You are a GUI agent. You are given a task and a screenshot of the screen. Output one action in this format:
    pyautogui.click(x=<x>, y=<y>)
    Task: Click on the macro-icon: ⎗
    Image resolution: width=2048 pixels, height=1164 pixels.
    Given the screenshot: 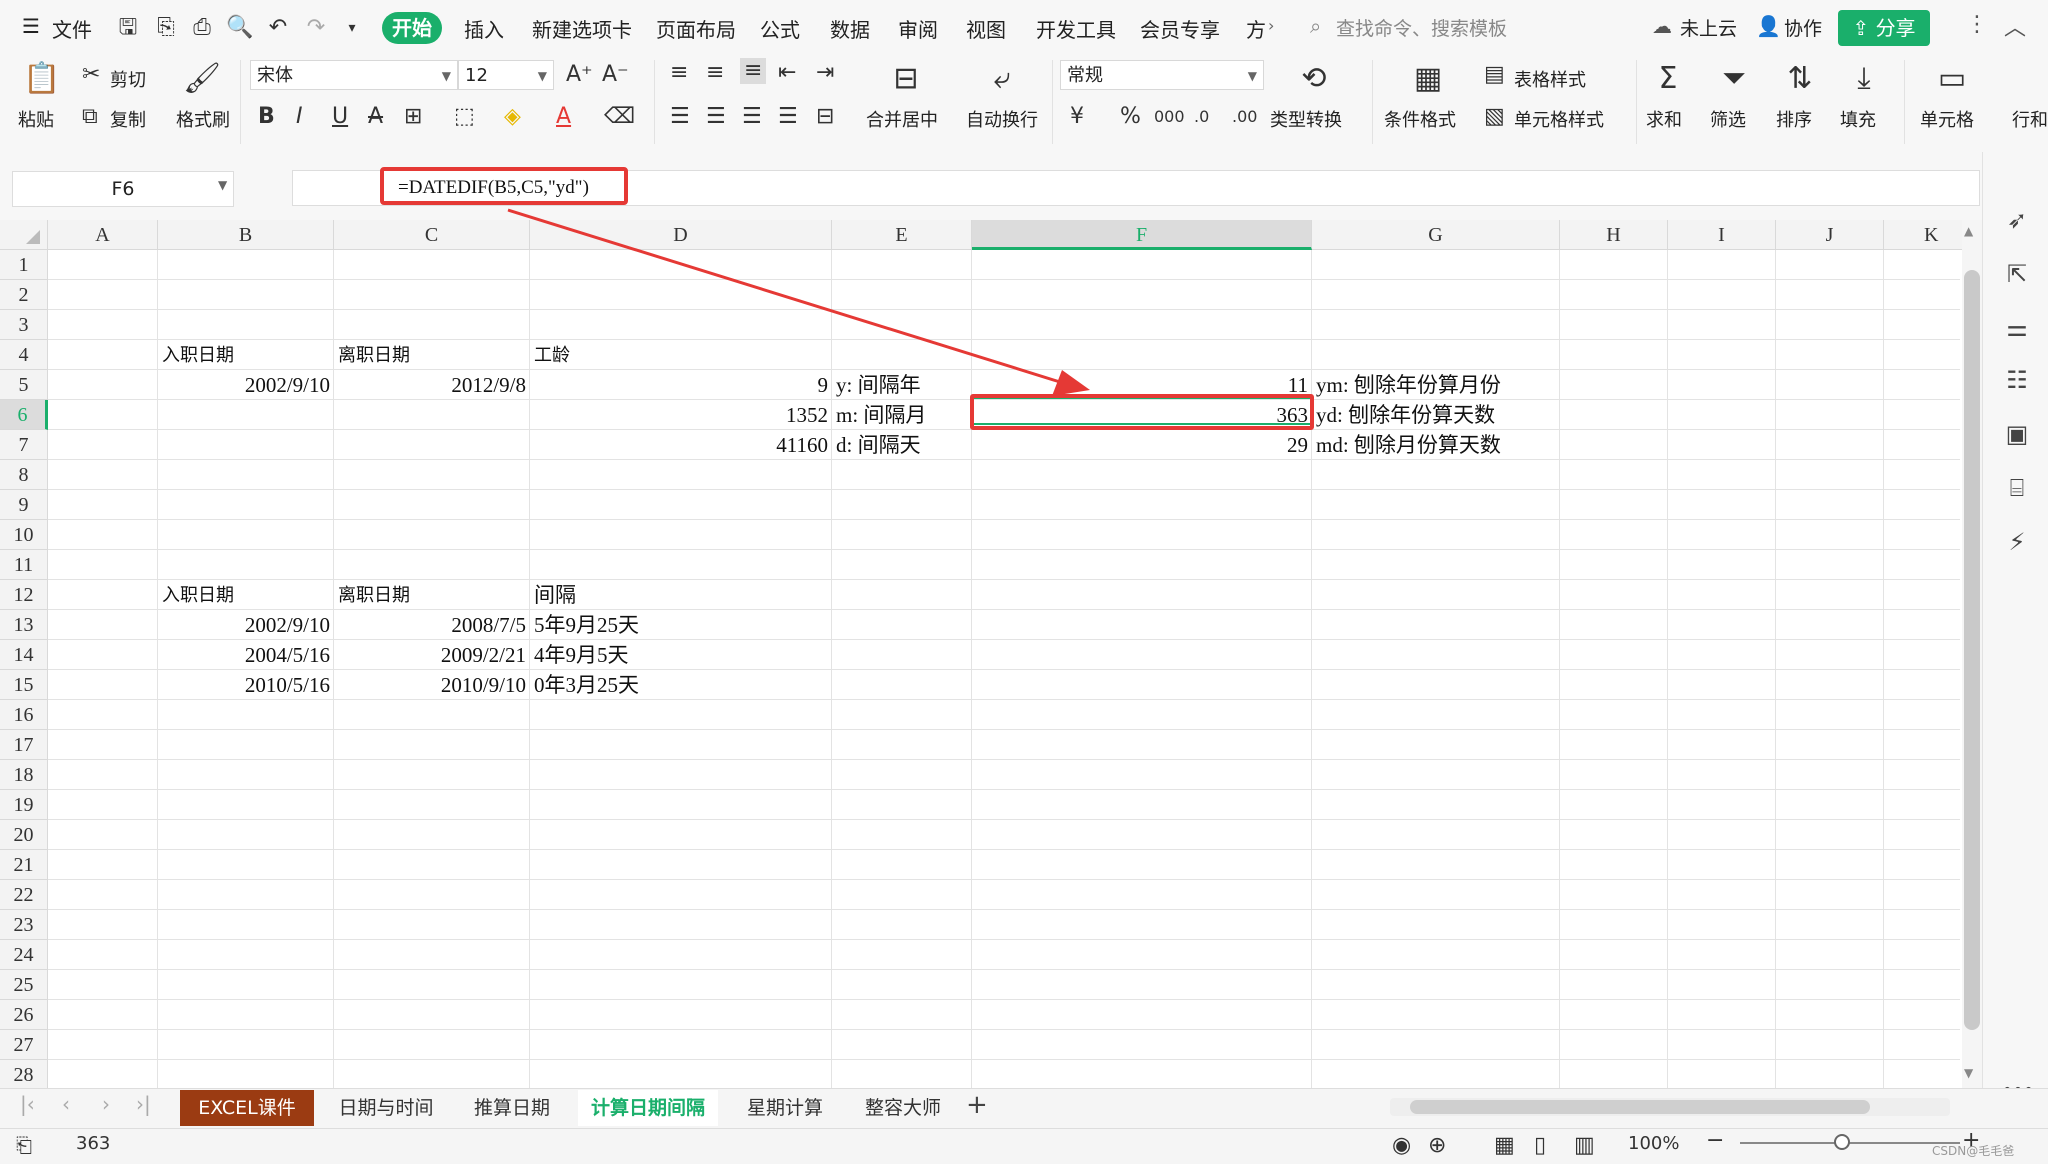 What is the action you would take?
    pyautogui.click(x=24, y=1145)
    